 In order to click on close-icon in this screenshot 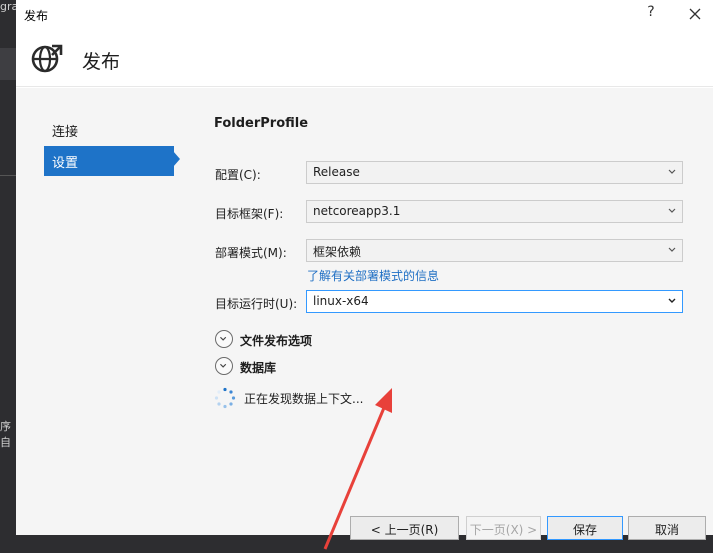, I will do `click(695, 14)`.